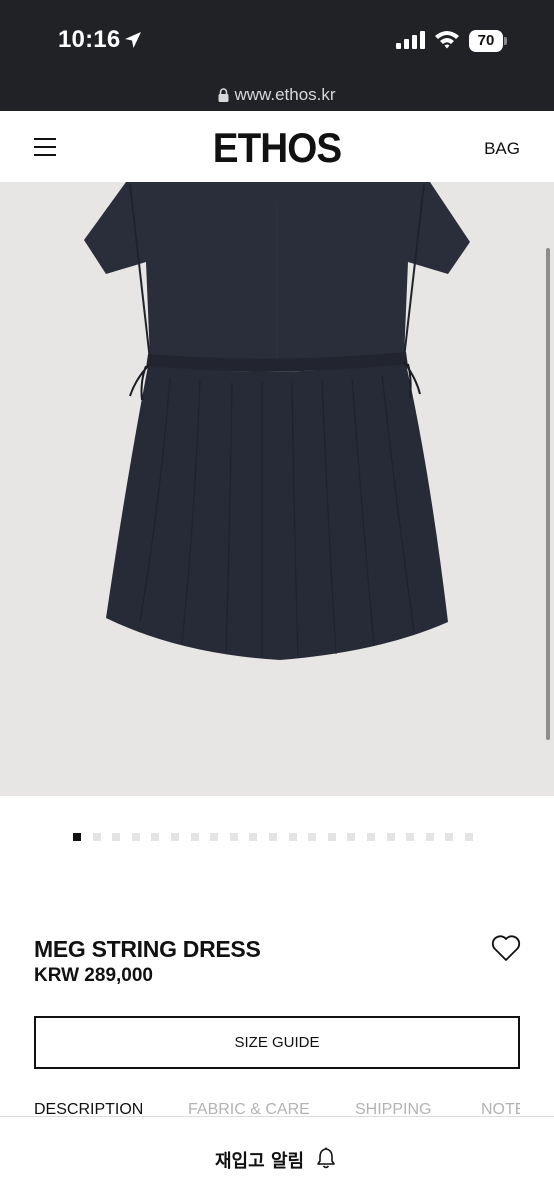  I want to click on product-price: KRW 289,000, so click(93, 975).